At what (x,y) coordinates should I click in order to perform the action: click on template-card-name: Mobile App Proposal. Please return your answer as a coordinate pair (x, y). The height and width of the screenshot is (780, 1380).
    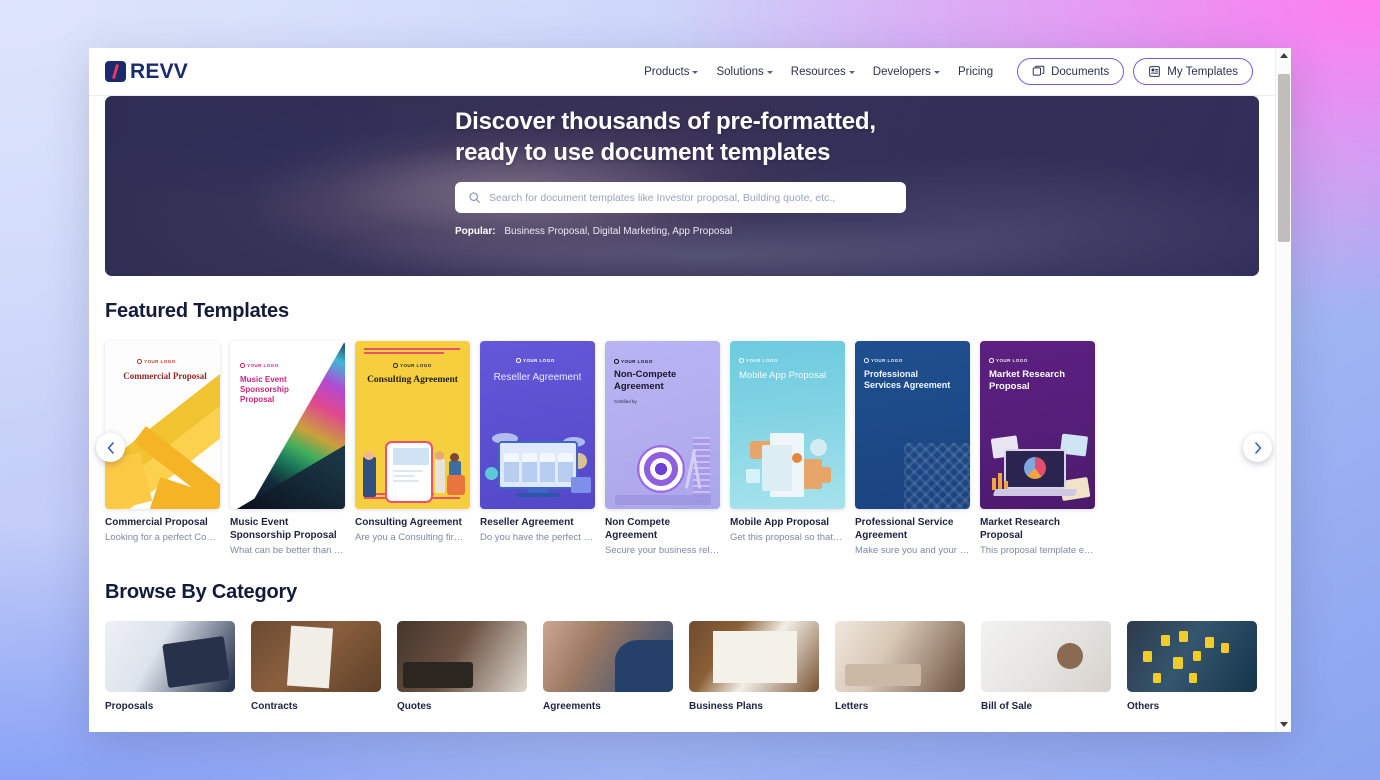
    Looking at the image, I should click on (780, 522).